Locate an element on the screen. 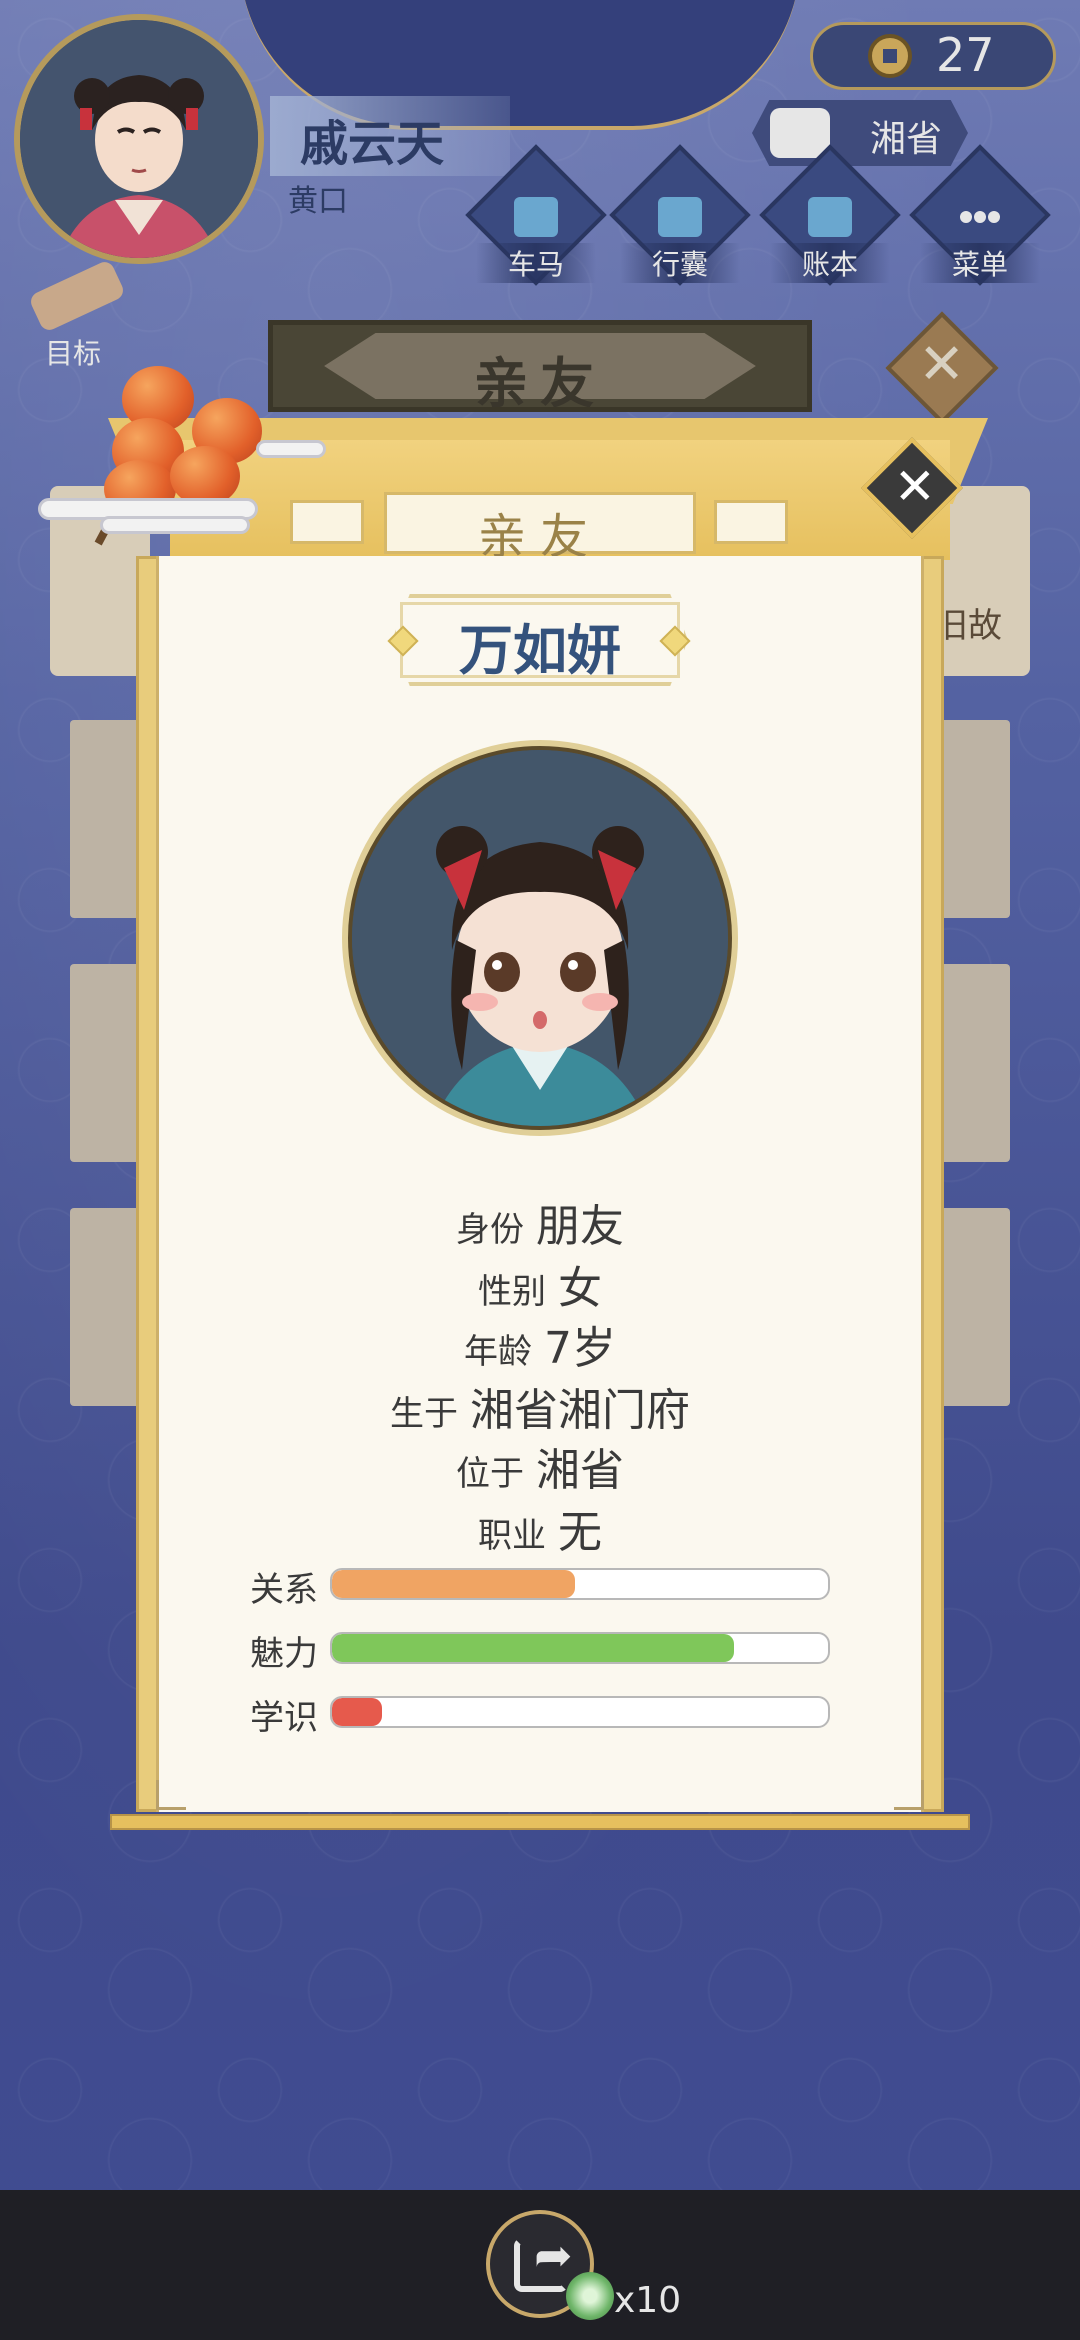 The height and width of the screenshot is (2340, 1080). coin-value: 27 is located at coordinates (965, 55).